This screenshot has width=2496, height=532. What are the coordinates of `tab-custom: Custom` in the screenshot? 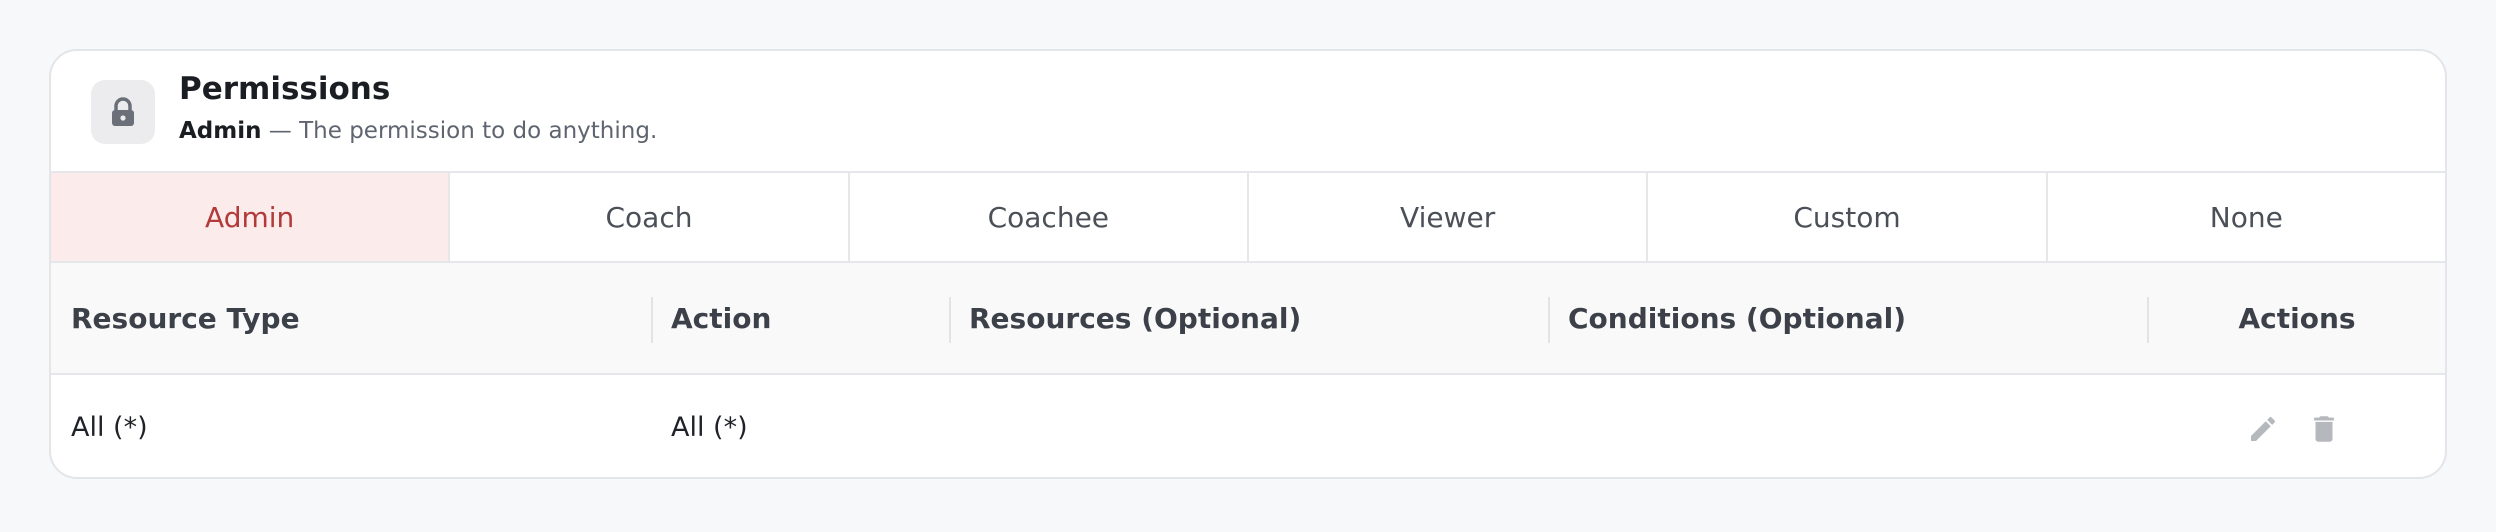 It's located at (1848, 217).